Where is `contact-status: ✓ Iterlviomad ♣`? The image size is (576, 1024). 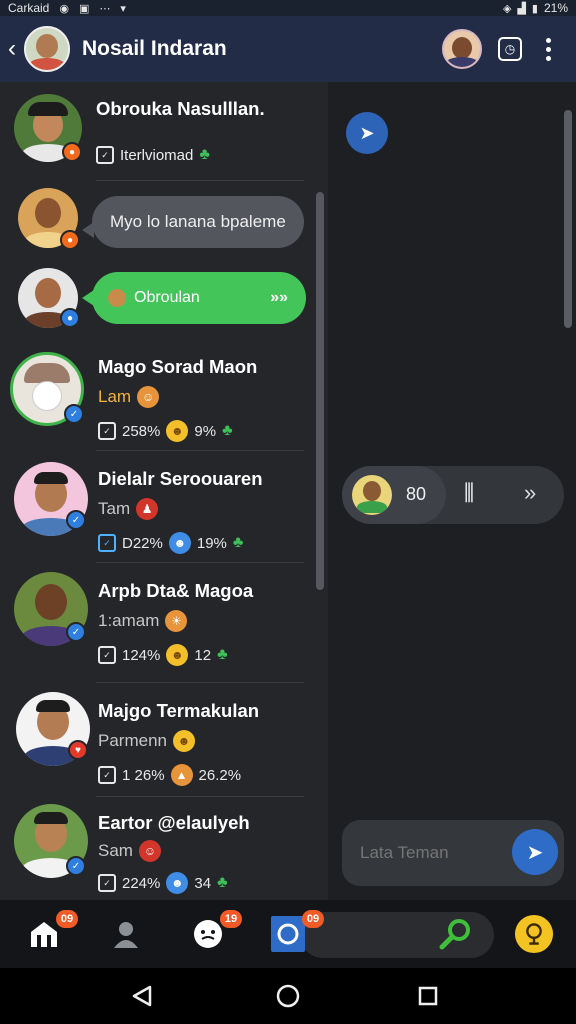 contact-status: ✓ Iterlviomad ♣ is located at coordinates (153, 155).